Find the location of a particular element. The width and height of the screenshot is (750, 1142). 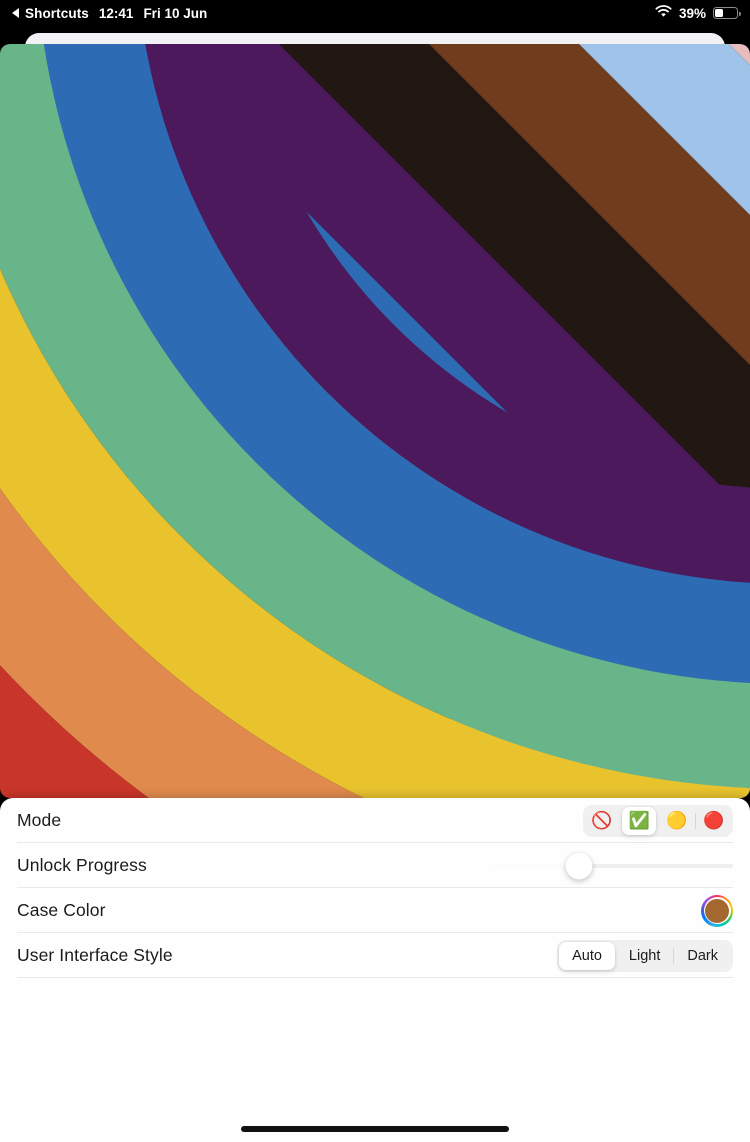

mode-segmented-control: 🚫 ✅ 🟡 🔴 is located at coordinates (658, 820).